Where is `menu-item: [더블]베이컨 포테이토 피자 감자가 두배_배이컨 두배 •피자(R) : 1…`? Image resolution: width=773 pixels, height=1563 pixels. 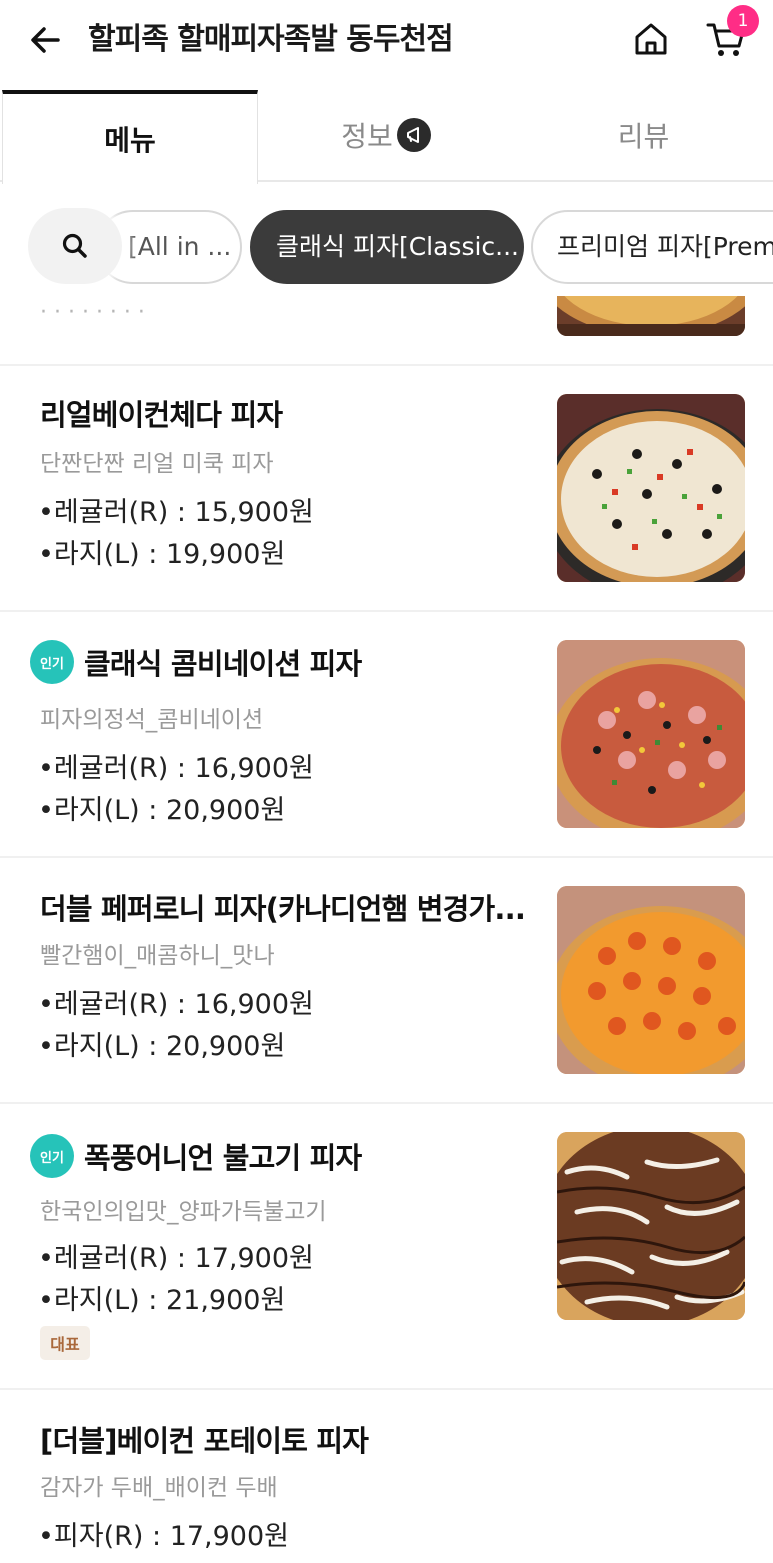
menu-item: [더블]베이컨 포테이토 피자 감자가 두배_배이컨 두배 •피자(R) : 1… is located at coordinates (386, 1476).